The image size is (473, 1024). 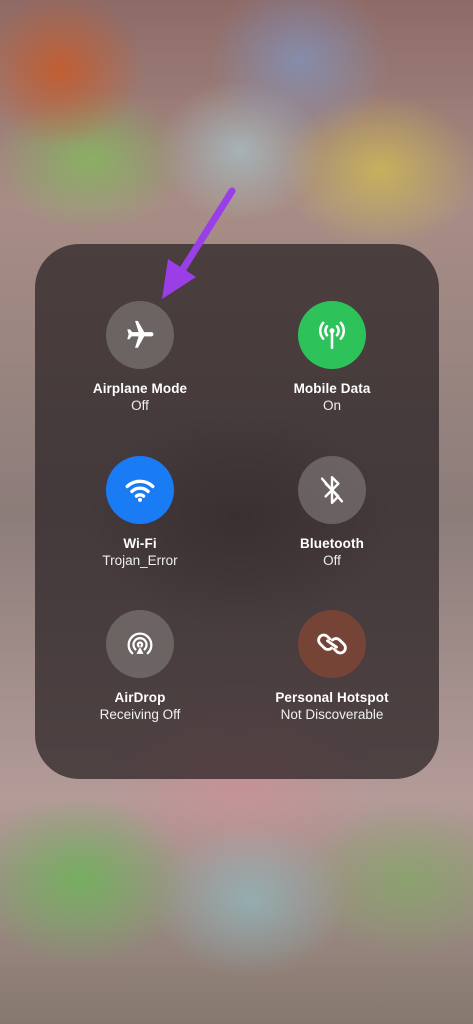 I want to click on personal-hotspot-label: Personal Hotspot, so click(x=332, y=697).